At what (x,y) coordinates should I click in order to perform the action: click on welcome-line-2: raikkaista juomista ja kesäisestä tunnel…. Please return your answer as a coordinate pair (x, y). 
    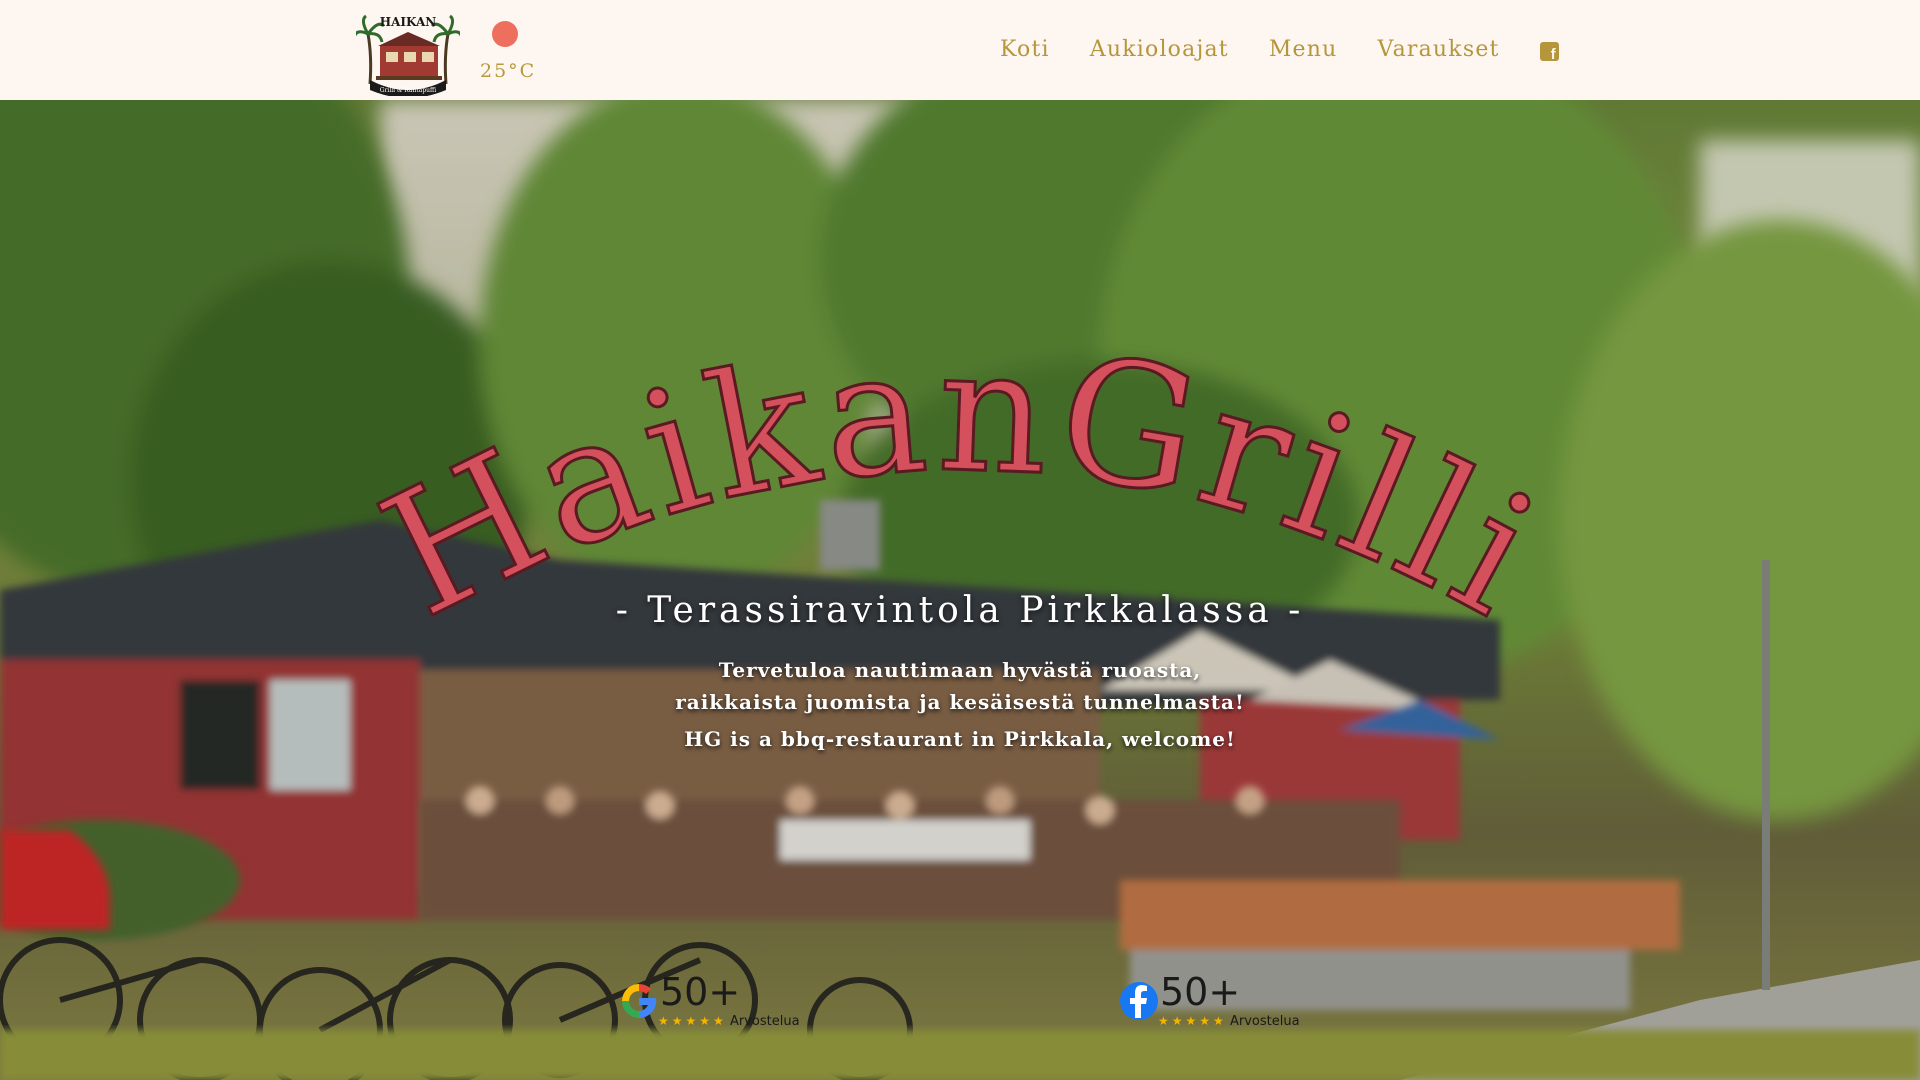
    Looking at the image, I should click on (960, 702).